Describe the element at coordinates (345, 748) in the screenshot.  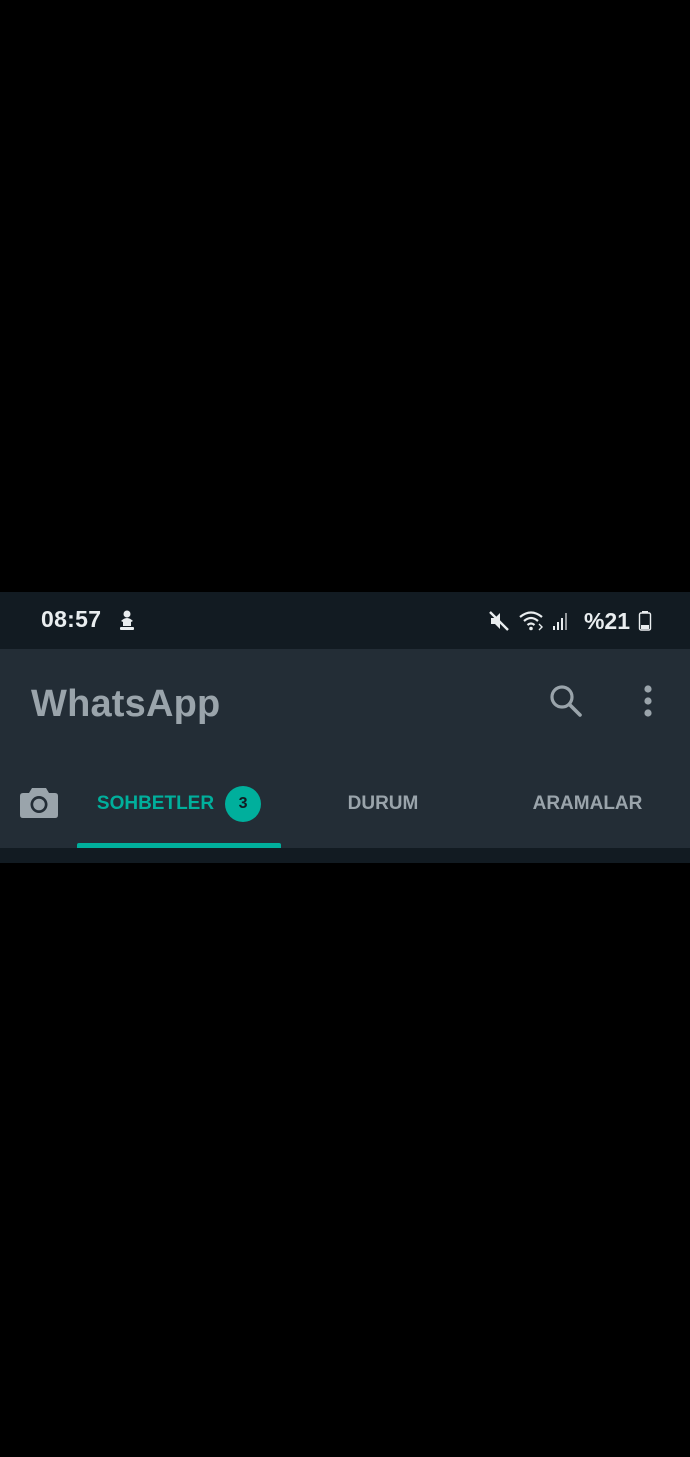
I see `app-bar: WhatsApp SOHBETLER 3 DURUM ARAMALAR` at that location.